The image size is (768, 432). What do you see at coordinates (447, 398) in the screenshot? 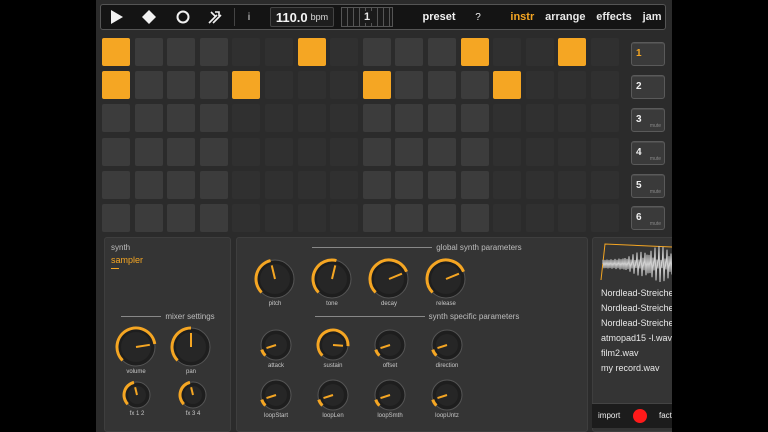
I see `loopuntz-knob: loopUntz` at bounding box center [447, 398].